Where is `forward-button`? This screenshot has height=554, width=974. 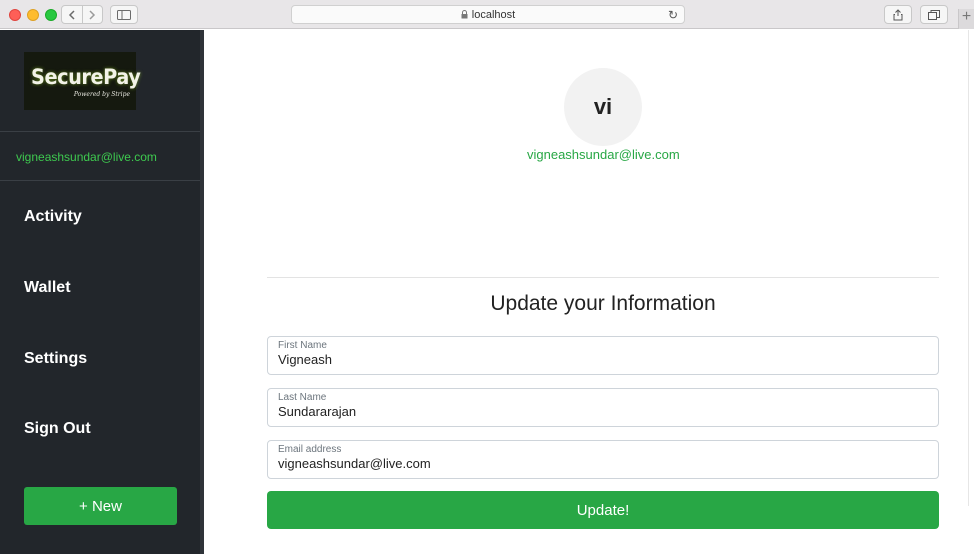
forward-button is located at coordinates (92, 14).